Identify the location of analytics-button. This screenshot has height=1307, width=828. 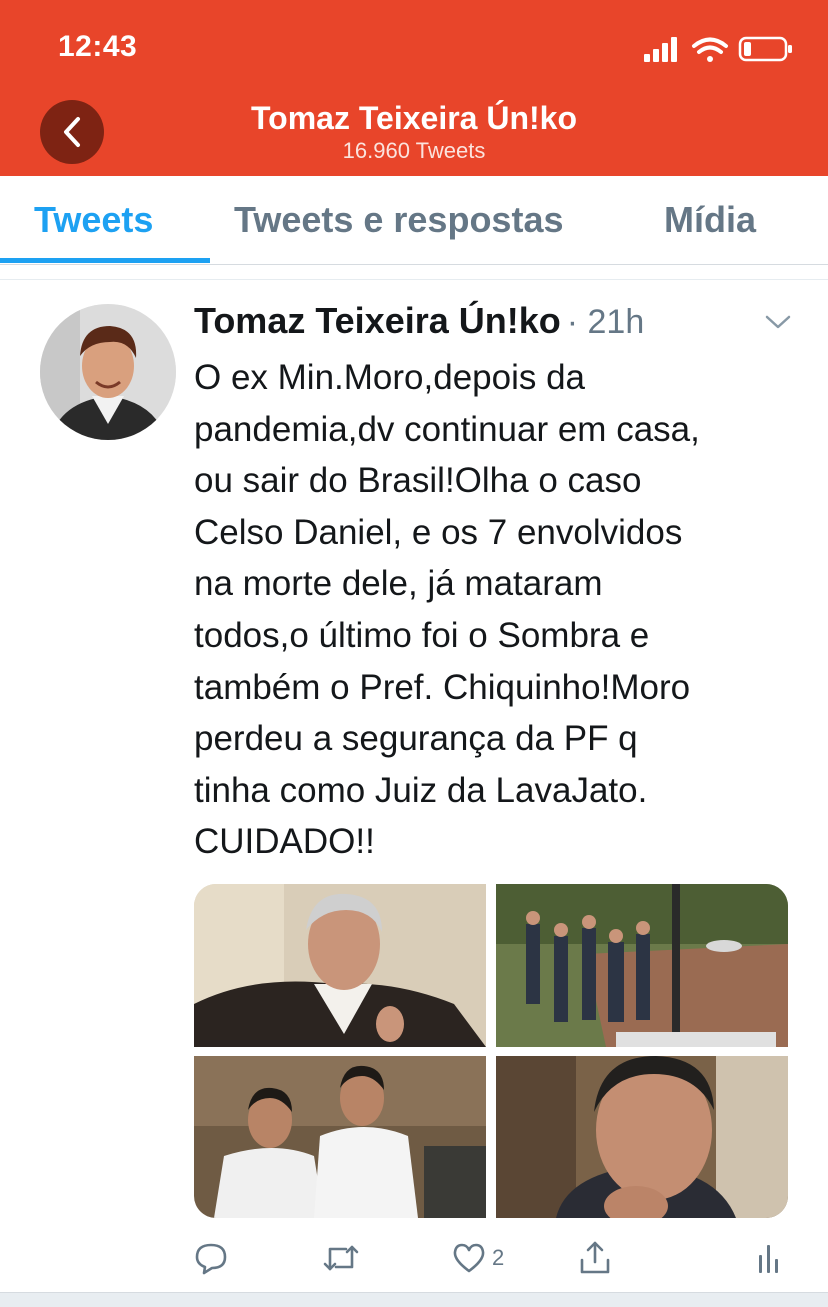
(769, 1258).